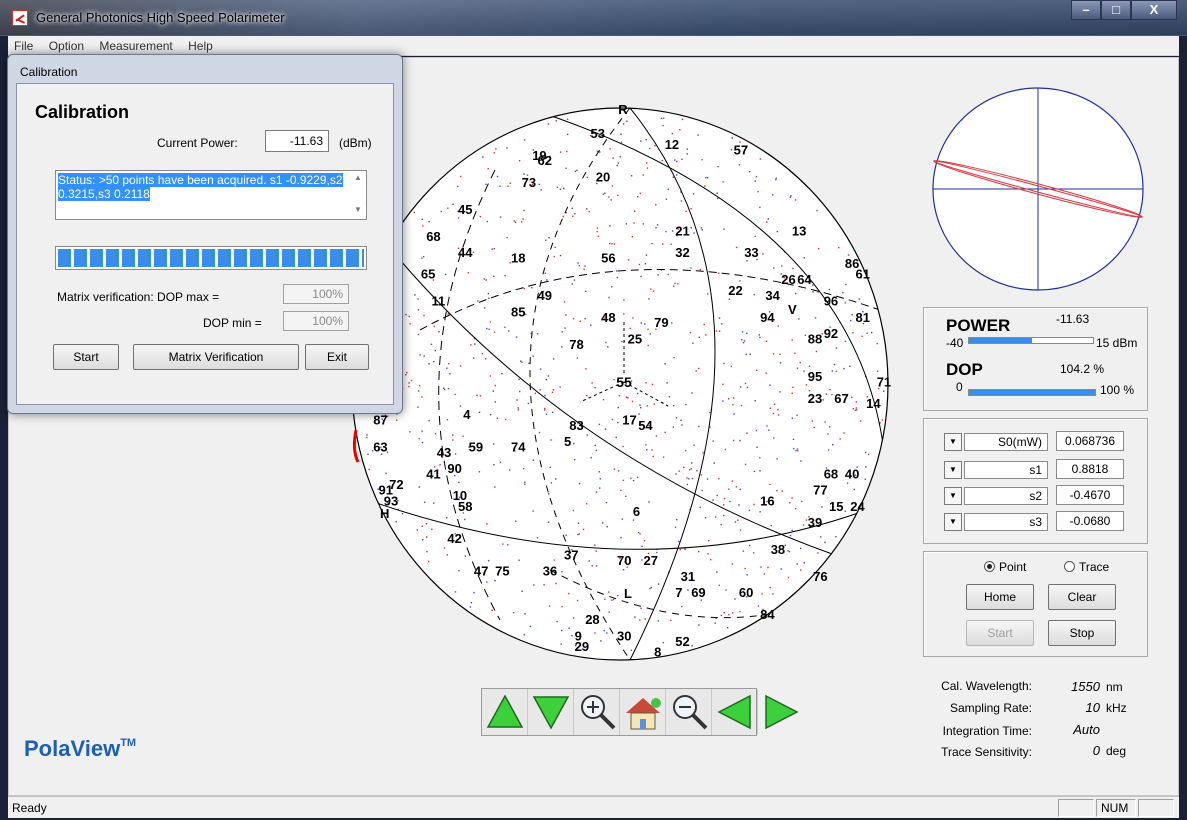  Describe the element at coordinates (815, 376) in the screenshot. I see `sphere-point-label: 95` at that location.